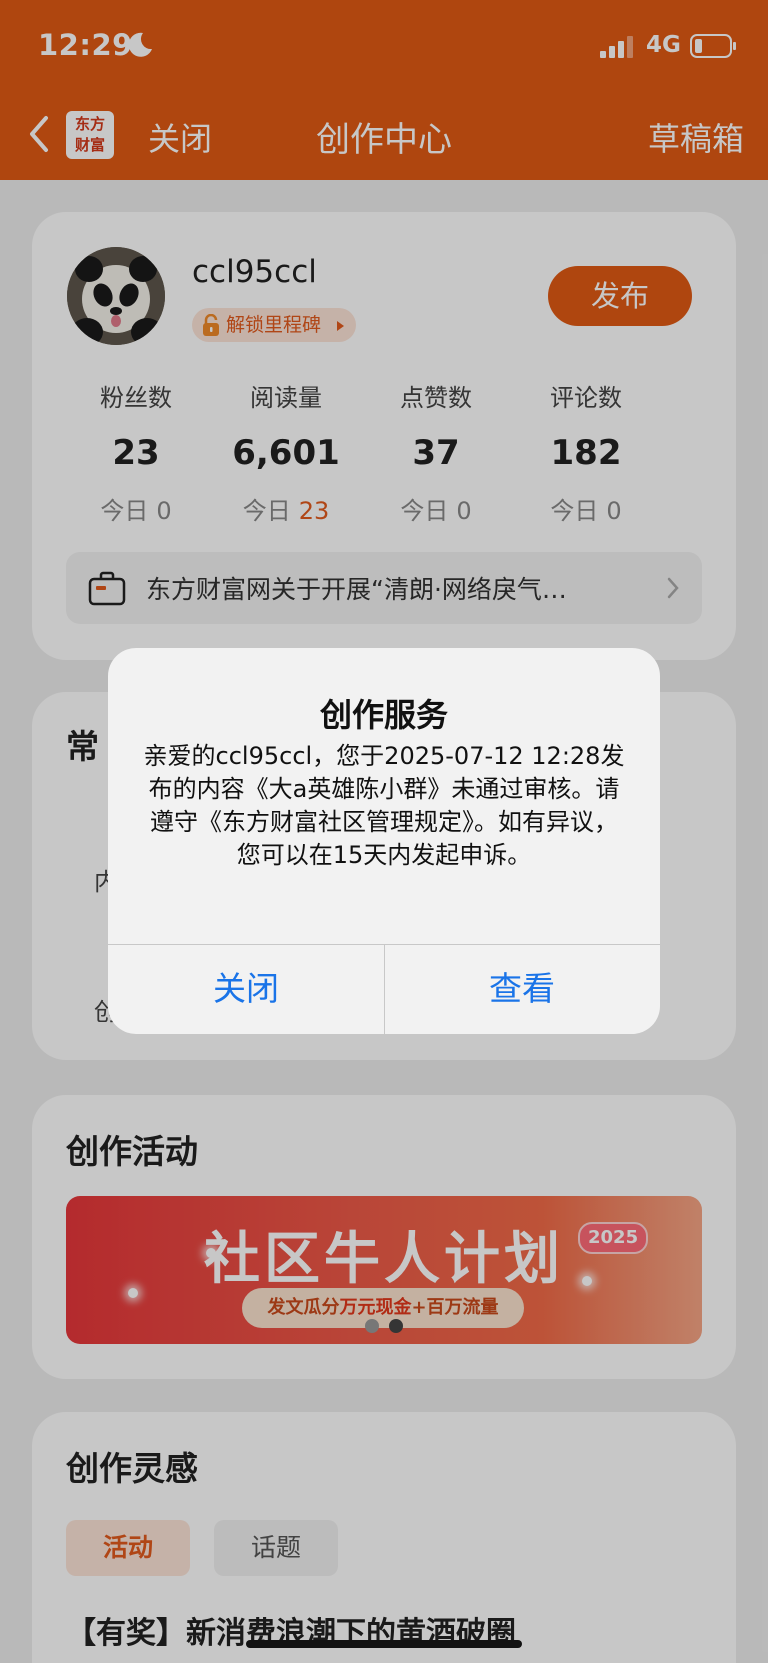 This screenshot has height=1663, width=768. I want to click on dialog-view-button: 查看, so click(522, 989).